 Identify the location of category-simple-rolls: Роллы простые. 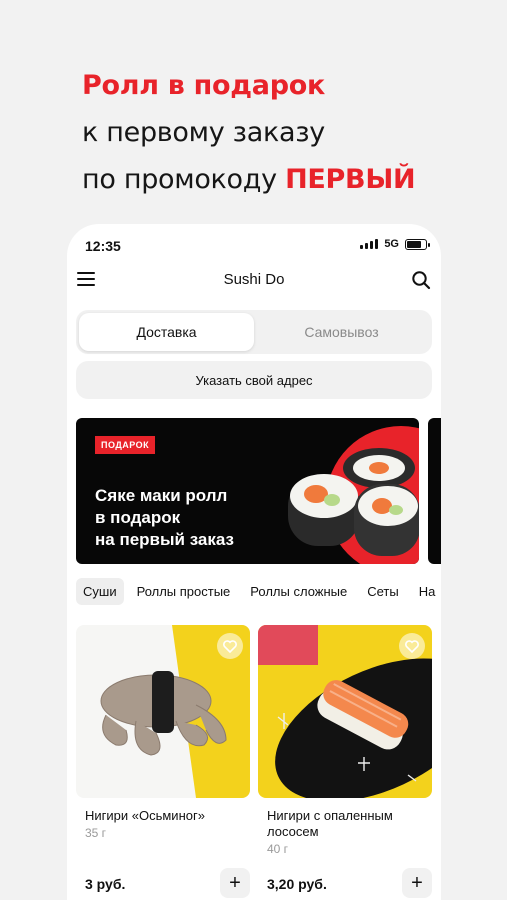
(184, 591).